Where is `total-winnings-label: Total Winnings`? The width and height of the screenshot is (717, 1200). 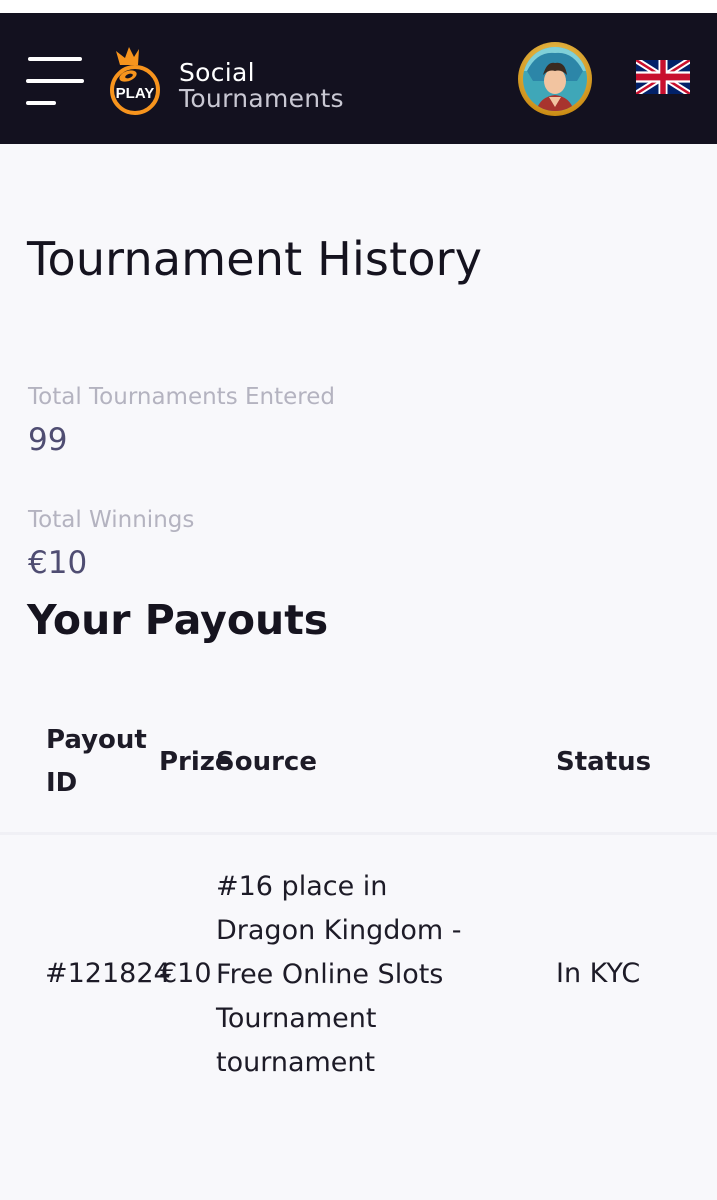
total-winnings-label: Total Winnings is located at coordinates (111, 520).